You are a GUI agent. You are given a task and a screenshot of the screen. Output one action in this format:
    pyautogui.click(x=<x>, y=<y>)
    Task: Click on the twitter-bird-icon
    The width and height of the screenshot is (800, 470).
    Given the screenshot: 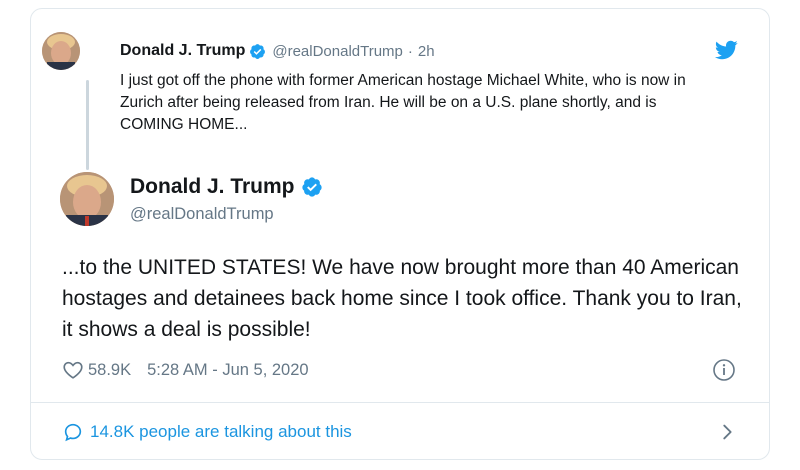 What is the action you would take?
    pyautogui.click(x=726, y=50)
    